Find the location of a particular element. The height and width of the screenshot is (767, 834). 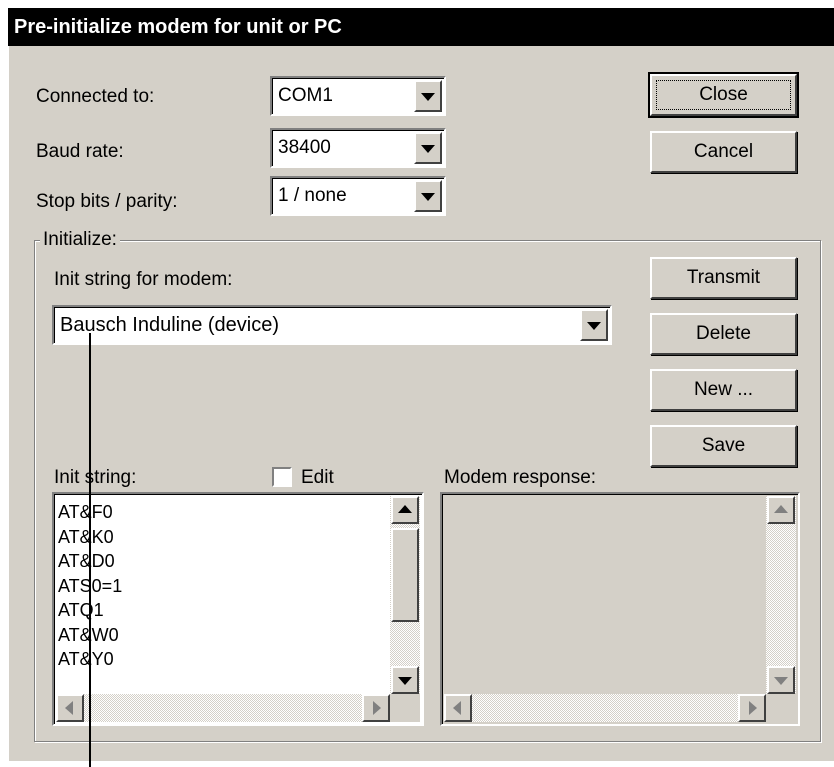

init-string-selected: Bausch Induline (device) is located at coordinates (170, 325).